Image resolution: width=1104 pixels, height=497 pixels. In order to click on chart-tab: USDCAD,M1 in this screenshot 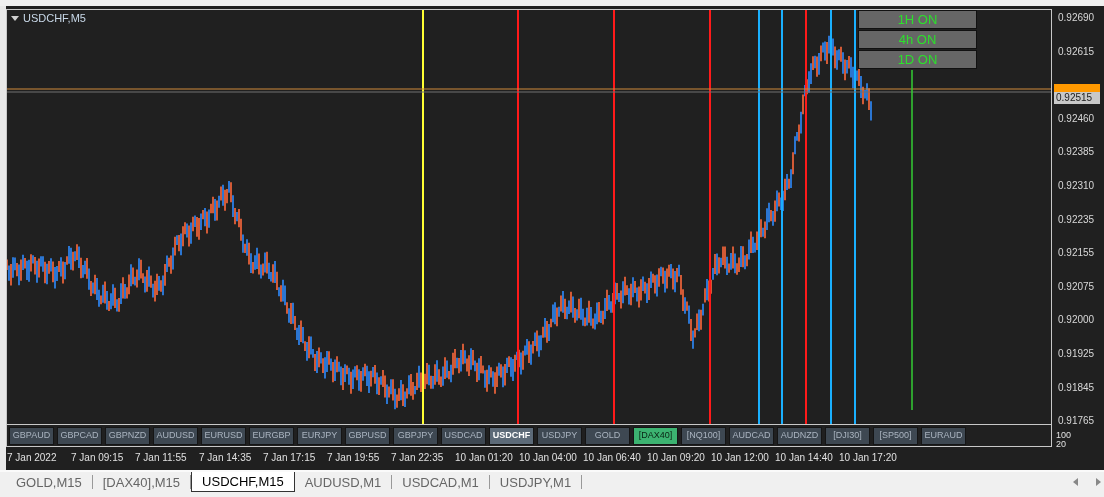, I will do `click(440, 482)`.